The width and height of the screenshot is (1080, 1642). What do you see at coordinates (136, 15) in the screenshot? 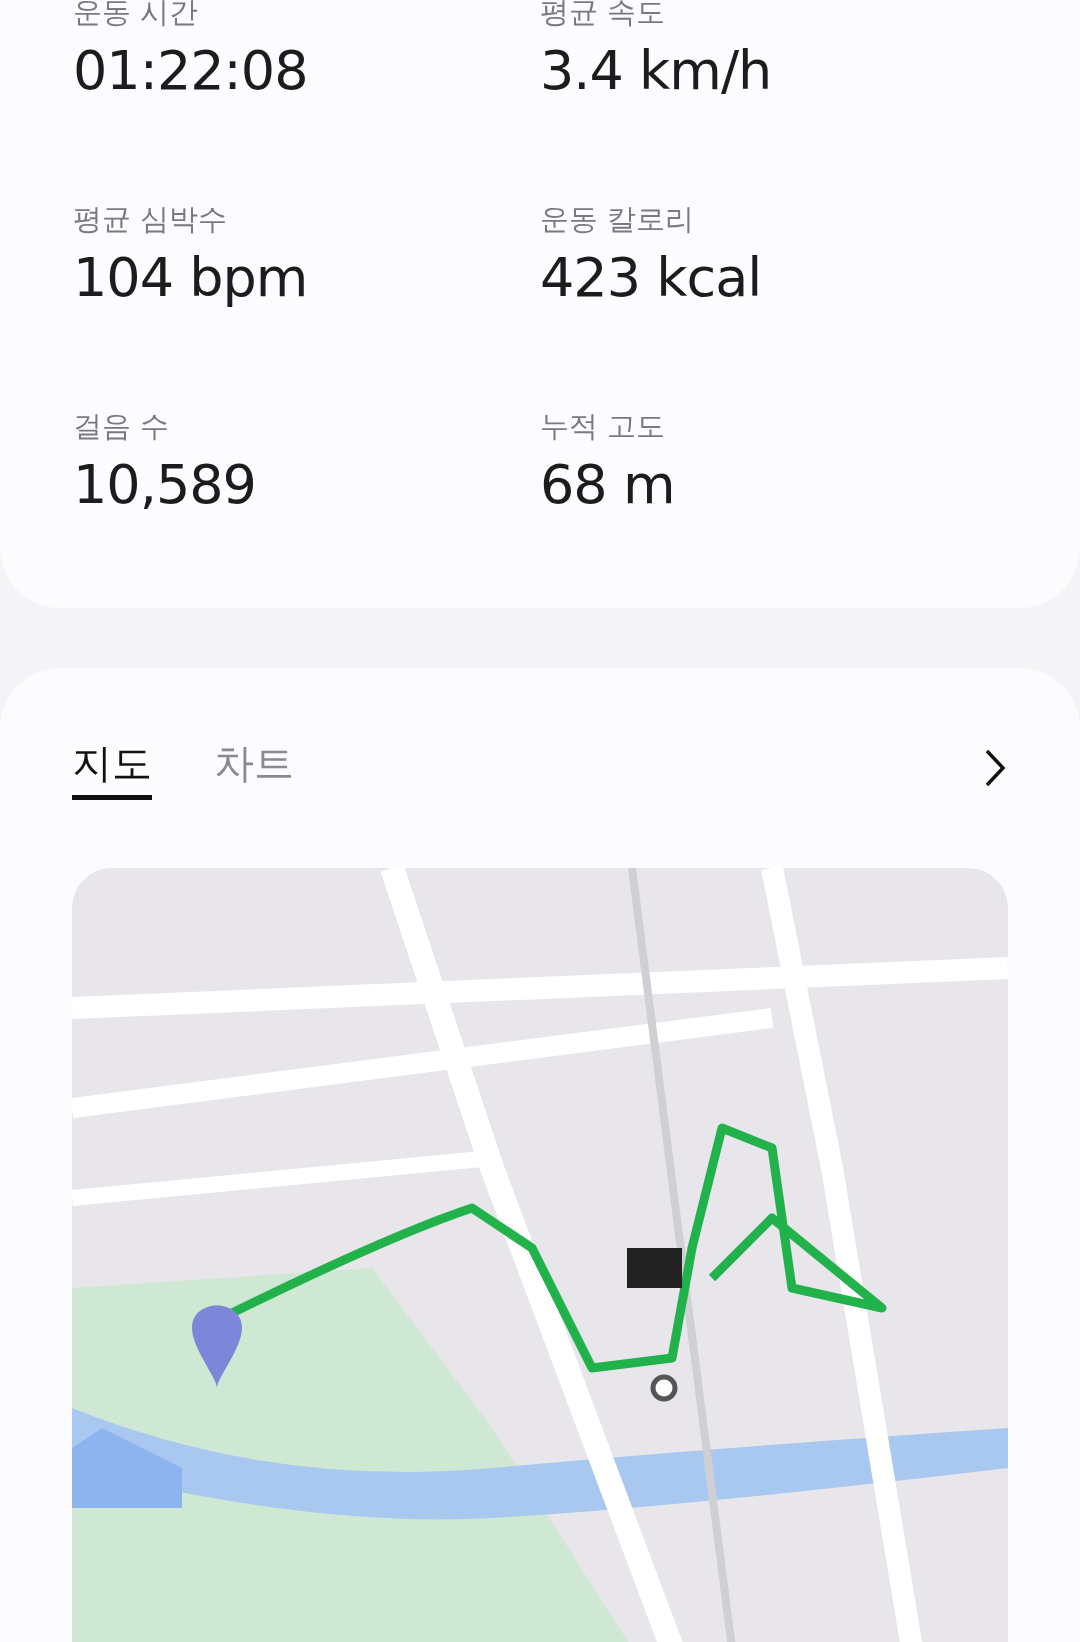
I see `stat-label: 운동 시간` at bounding box center [136, 15].